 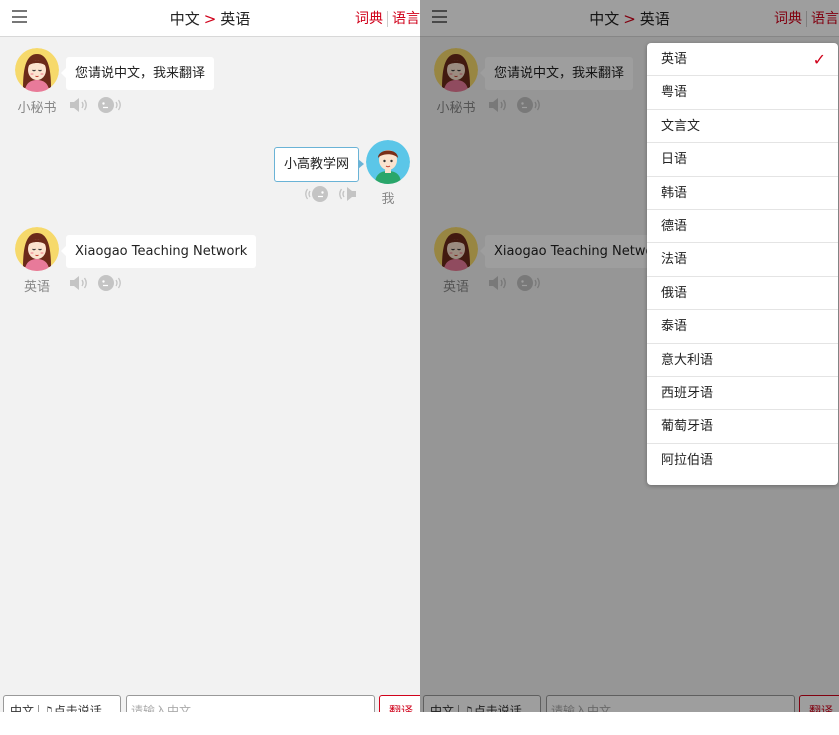 What do you see at coordinates (36, 287) in the screenshot?
I see `translator-name: 英语` at bounding box center [36, 287].